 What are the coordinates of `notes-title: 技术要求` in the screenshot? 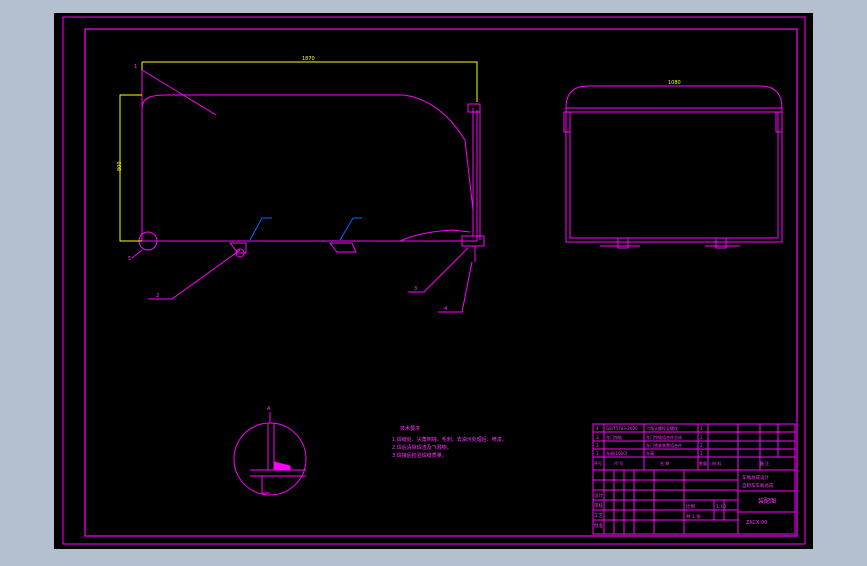 It's located at (410, 428).